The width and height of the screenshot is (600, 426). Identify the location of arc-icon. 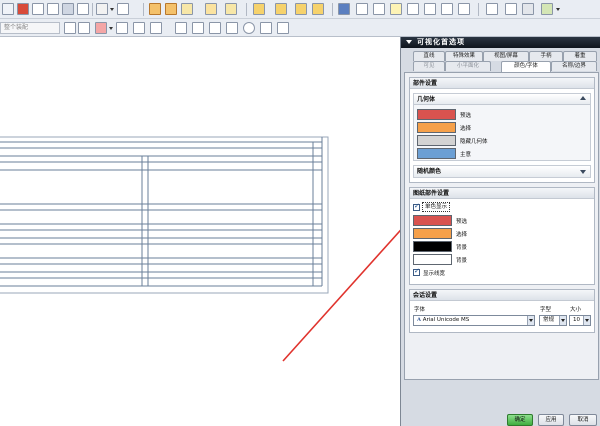
(187, 9).